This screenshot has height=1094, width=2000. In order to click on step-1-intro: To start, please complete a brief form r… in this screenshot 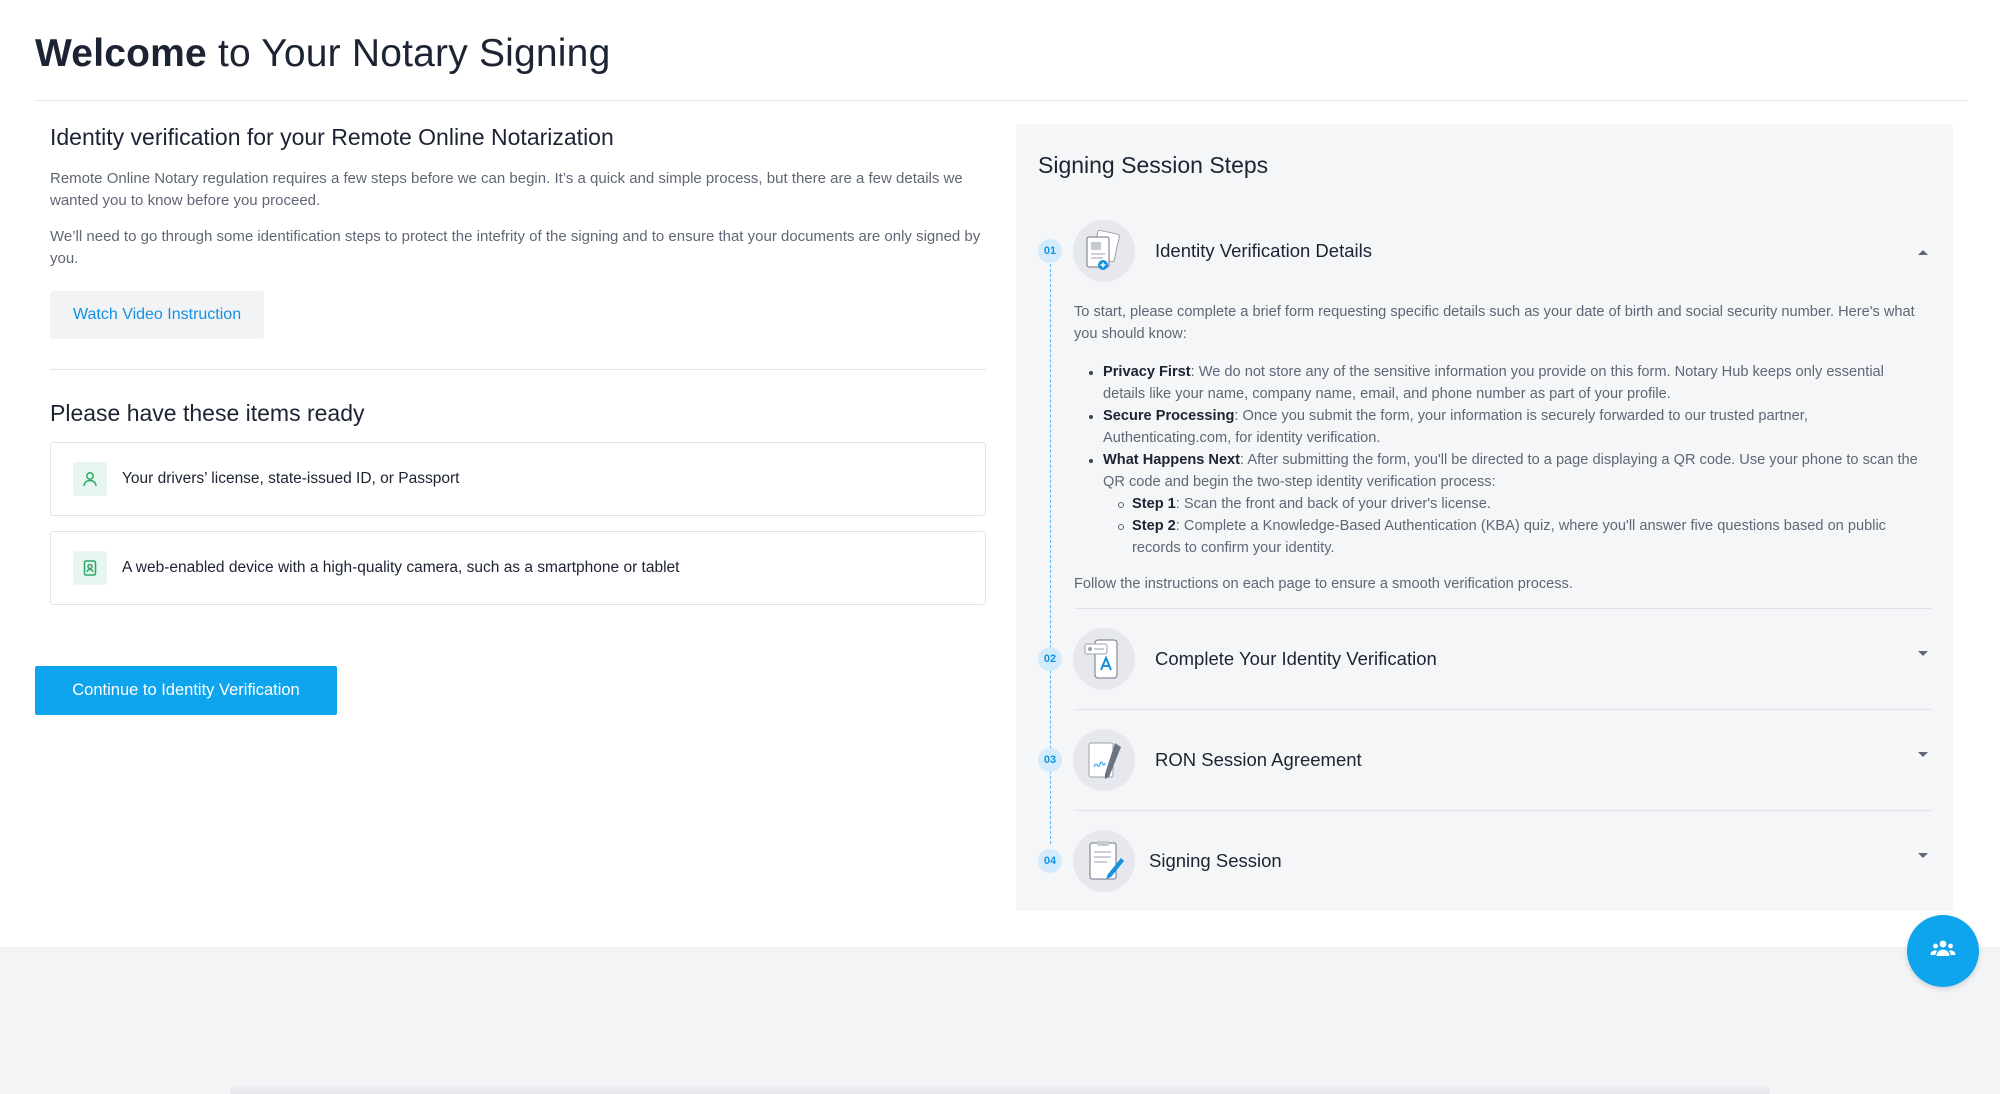, I will do `click(1494, 323)`.